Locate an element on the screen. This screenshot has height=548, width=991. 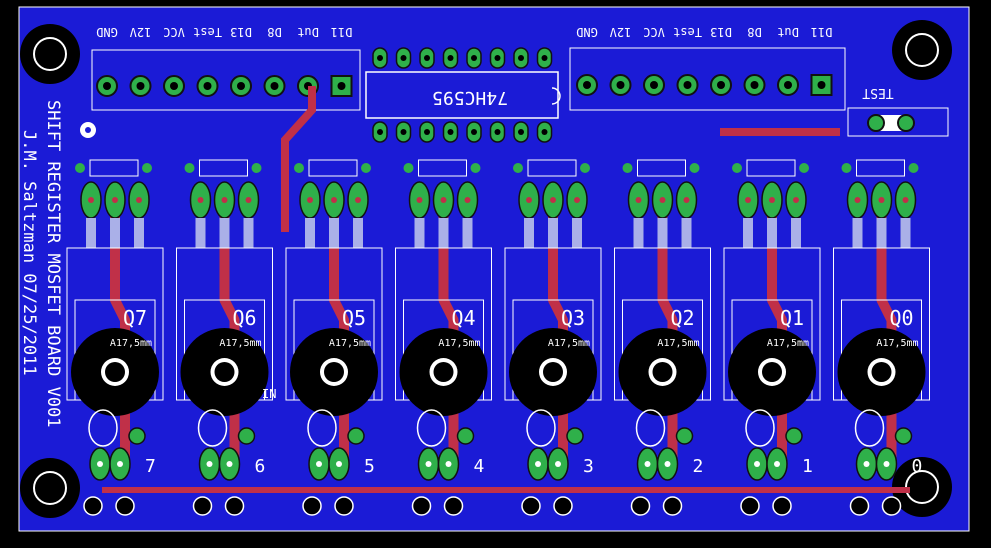
output-label: 6 is located at coordinates (260, 466).